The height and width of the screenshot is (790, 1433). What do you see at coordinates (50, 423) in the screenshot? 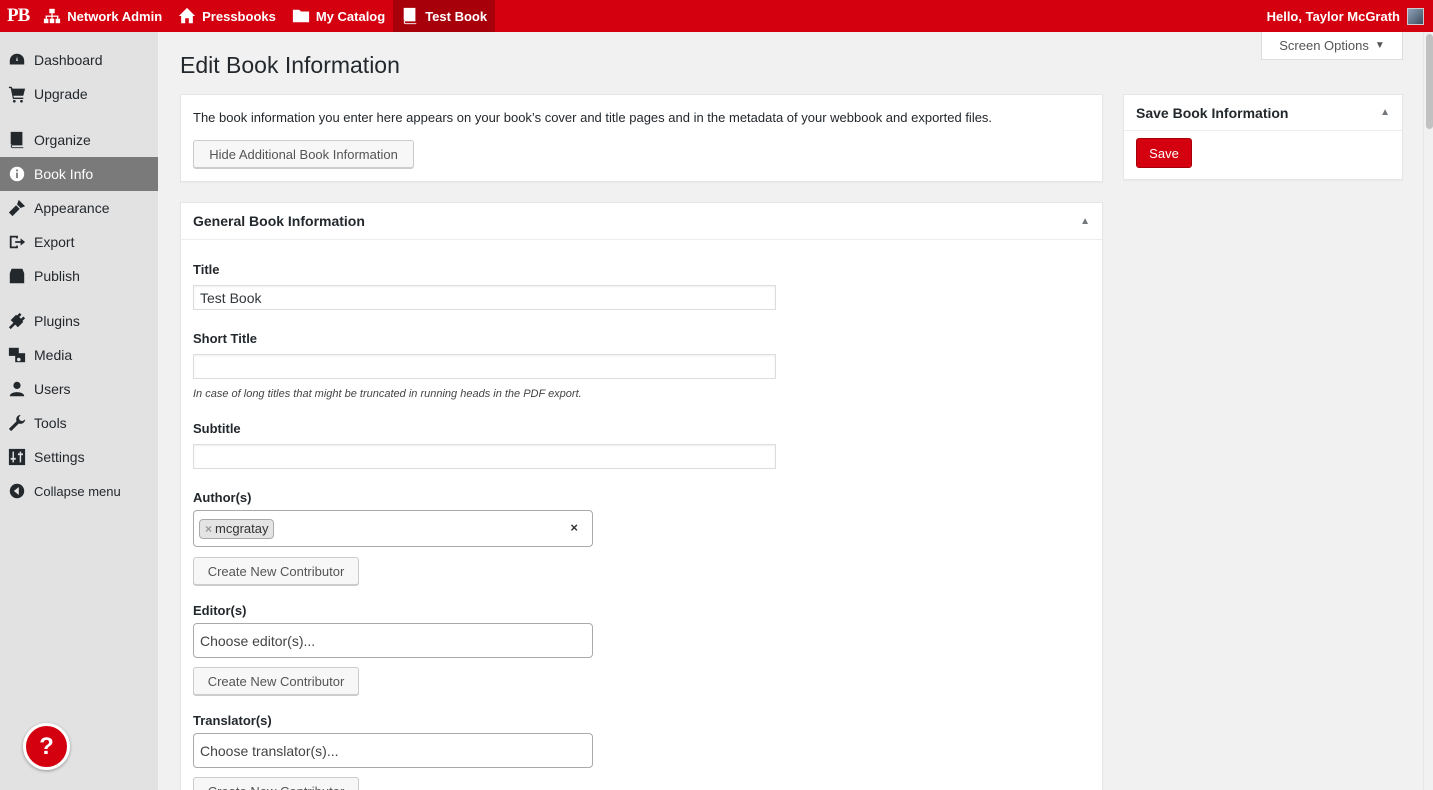
I see `sidebar-item-label: Tools` at bounding box center [50, 423].